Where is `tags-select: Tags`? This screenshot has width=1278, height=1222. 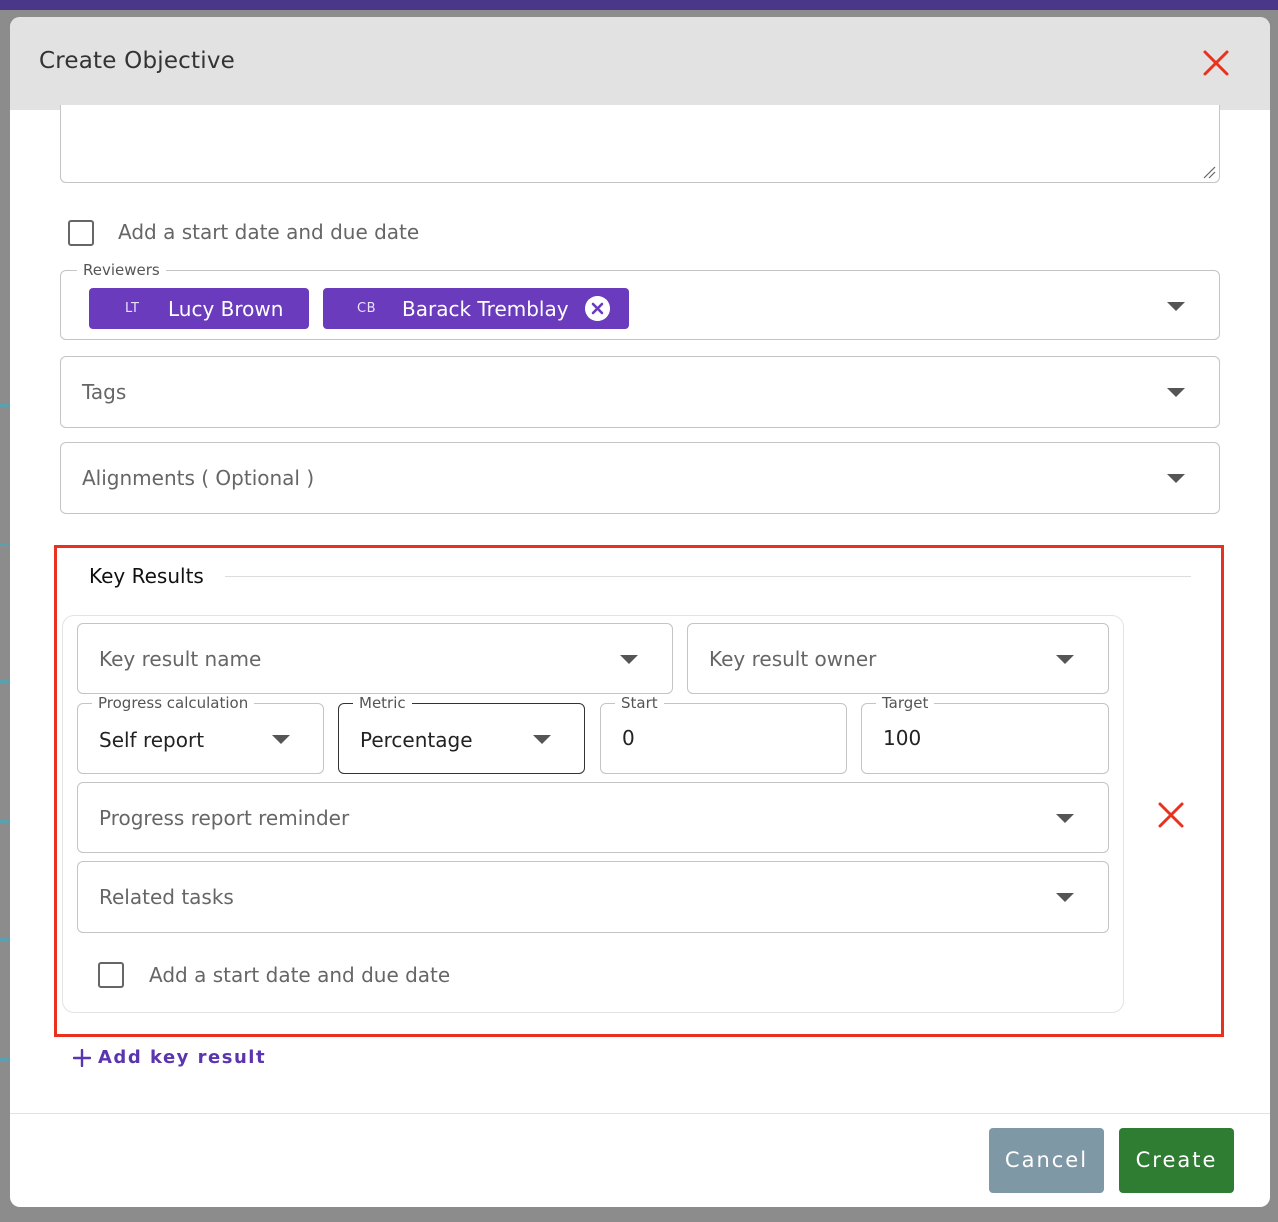
tags-select: Tags is located at coordinates (640, 392).